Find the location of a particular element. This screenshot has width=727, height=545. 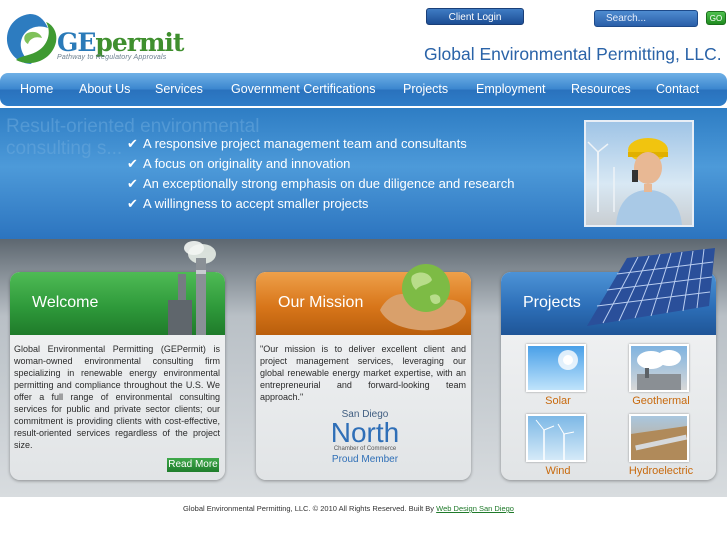

solar-thumbnail is located at coordinates (556, 368).